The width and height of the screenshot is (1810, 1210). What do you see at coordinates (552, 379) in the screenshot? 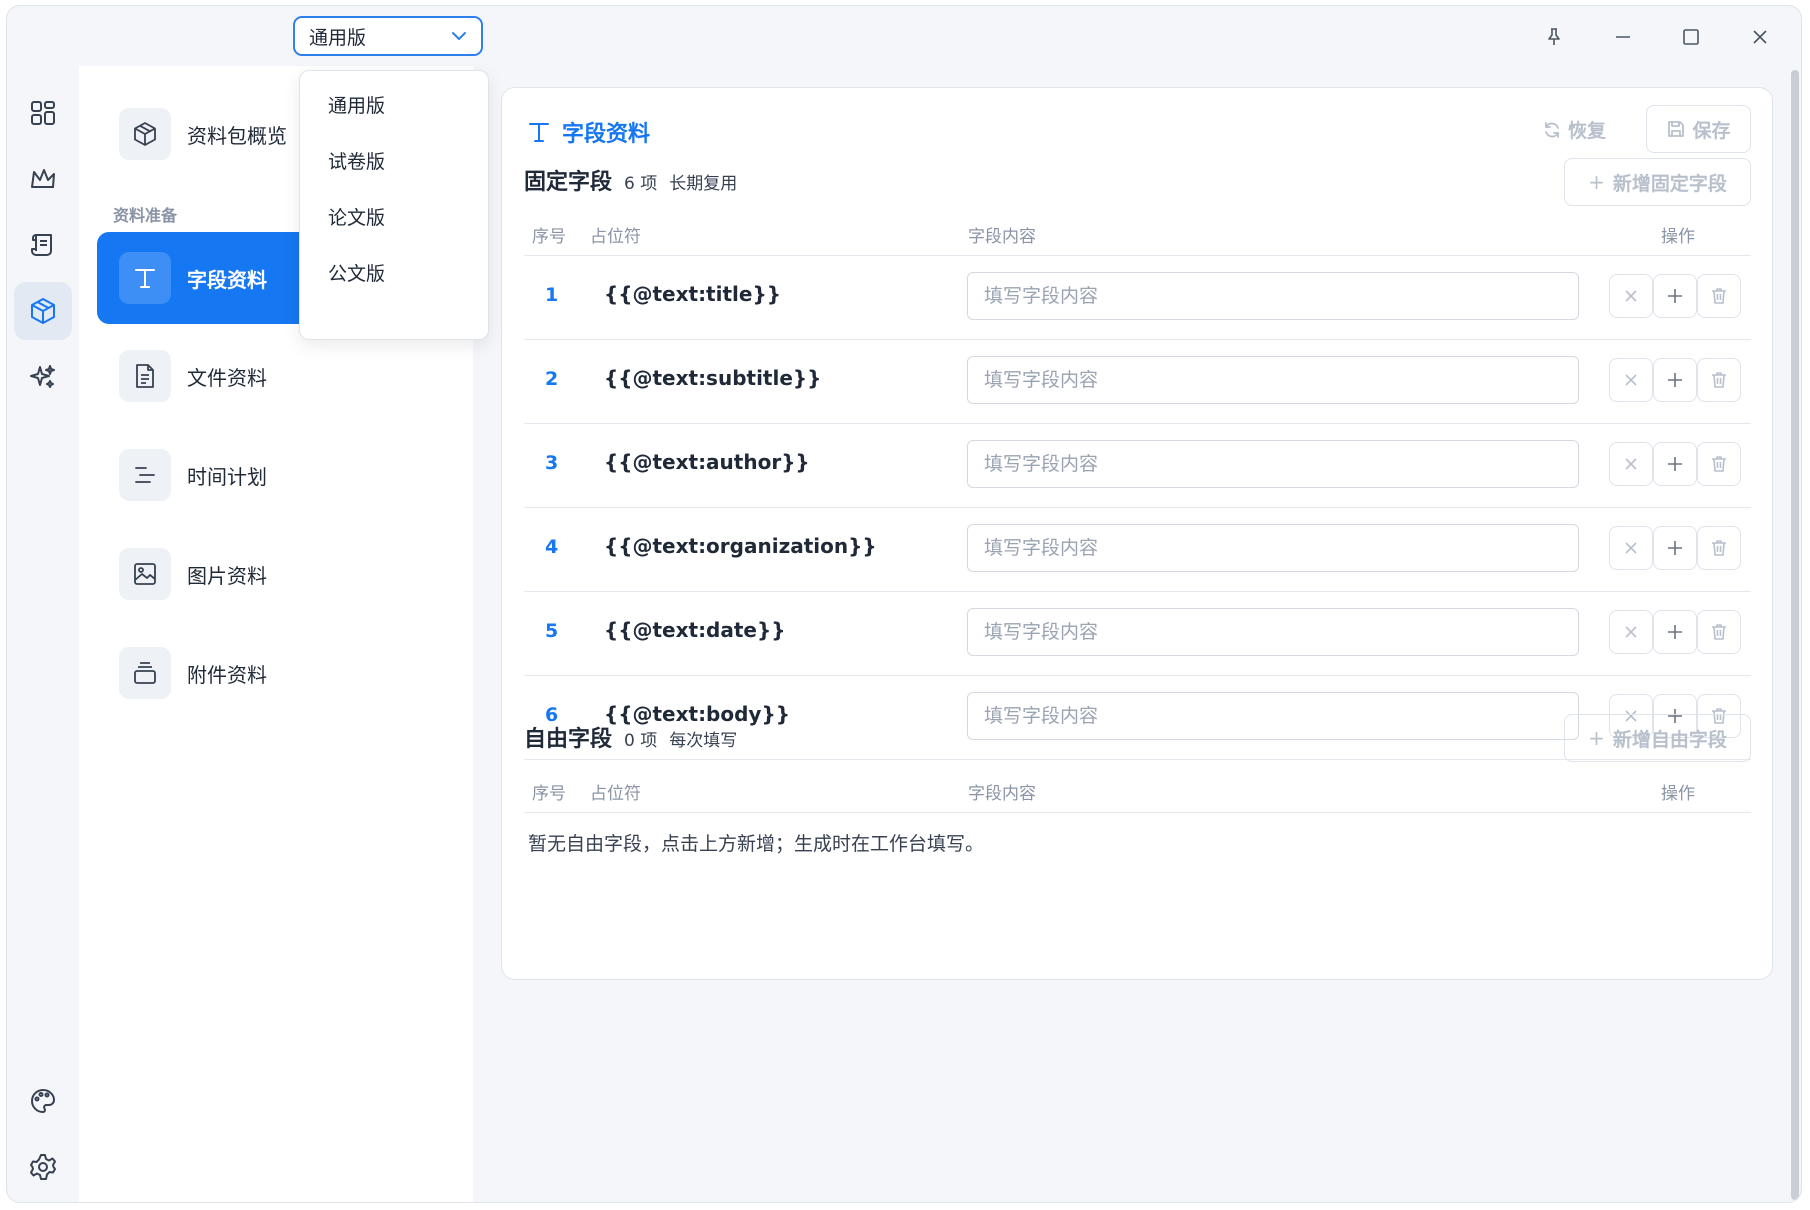
I see `row-index: 2` at bounding box center [552, 379].